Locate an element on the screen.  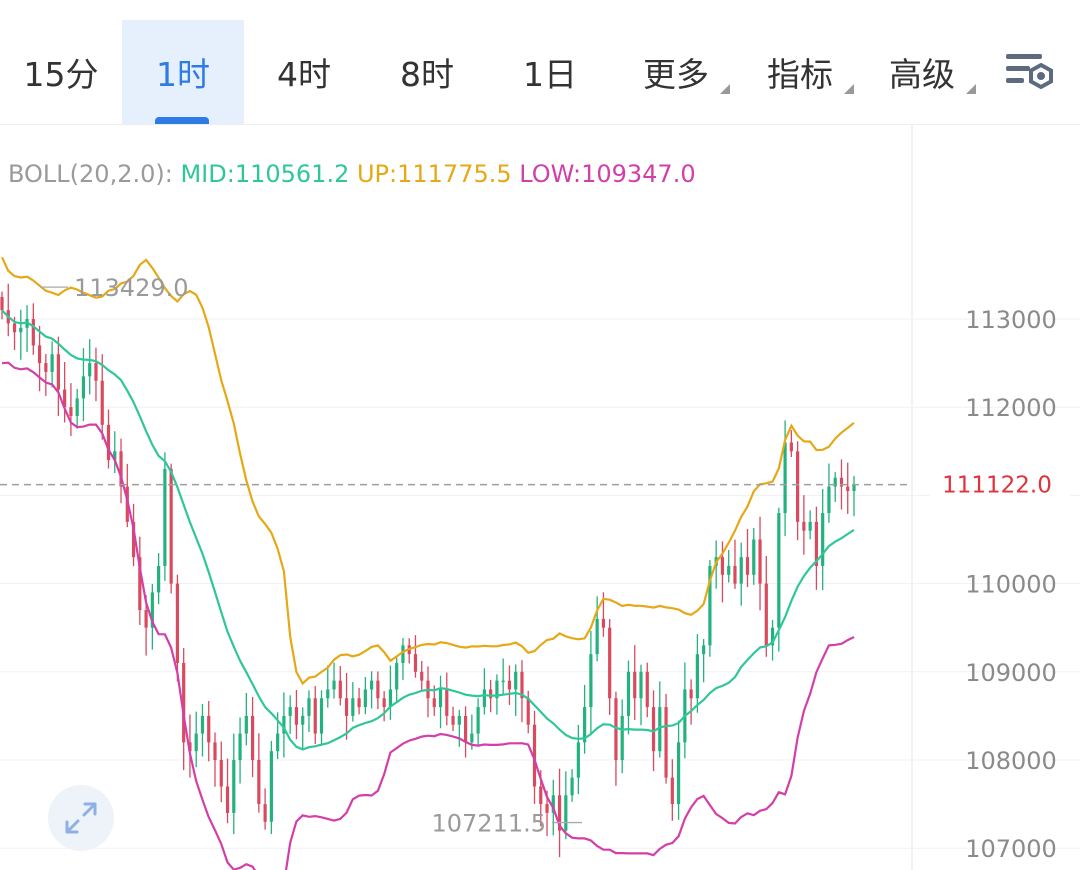
y-tick-label: 112000 is located at coordinates (1011, 408).